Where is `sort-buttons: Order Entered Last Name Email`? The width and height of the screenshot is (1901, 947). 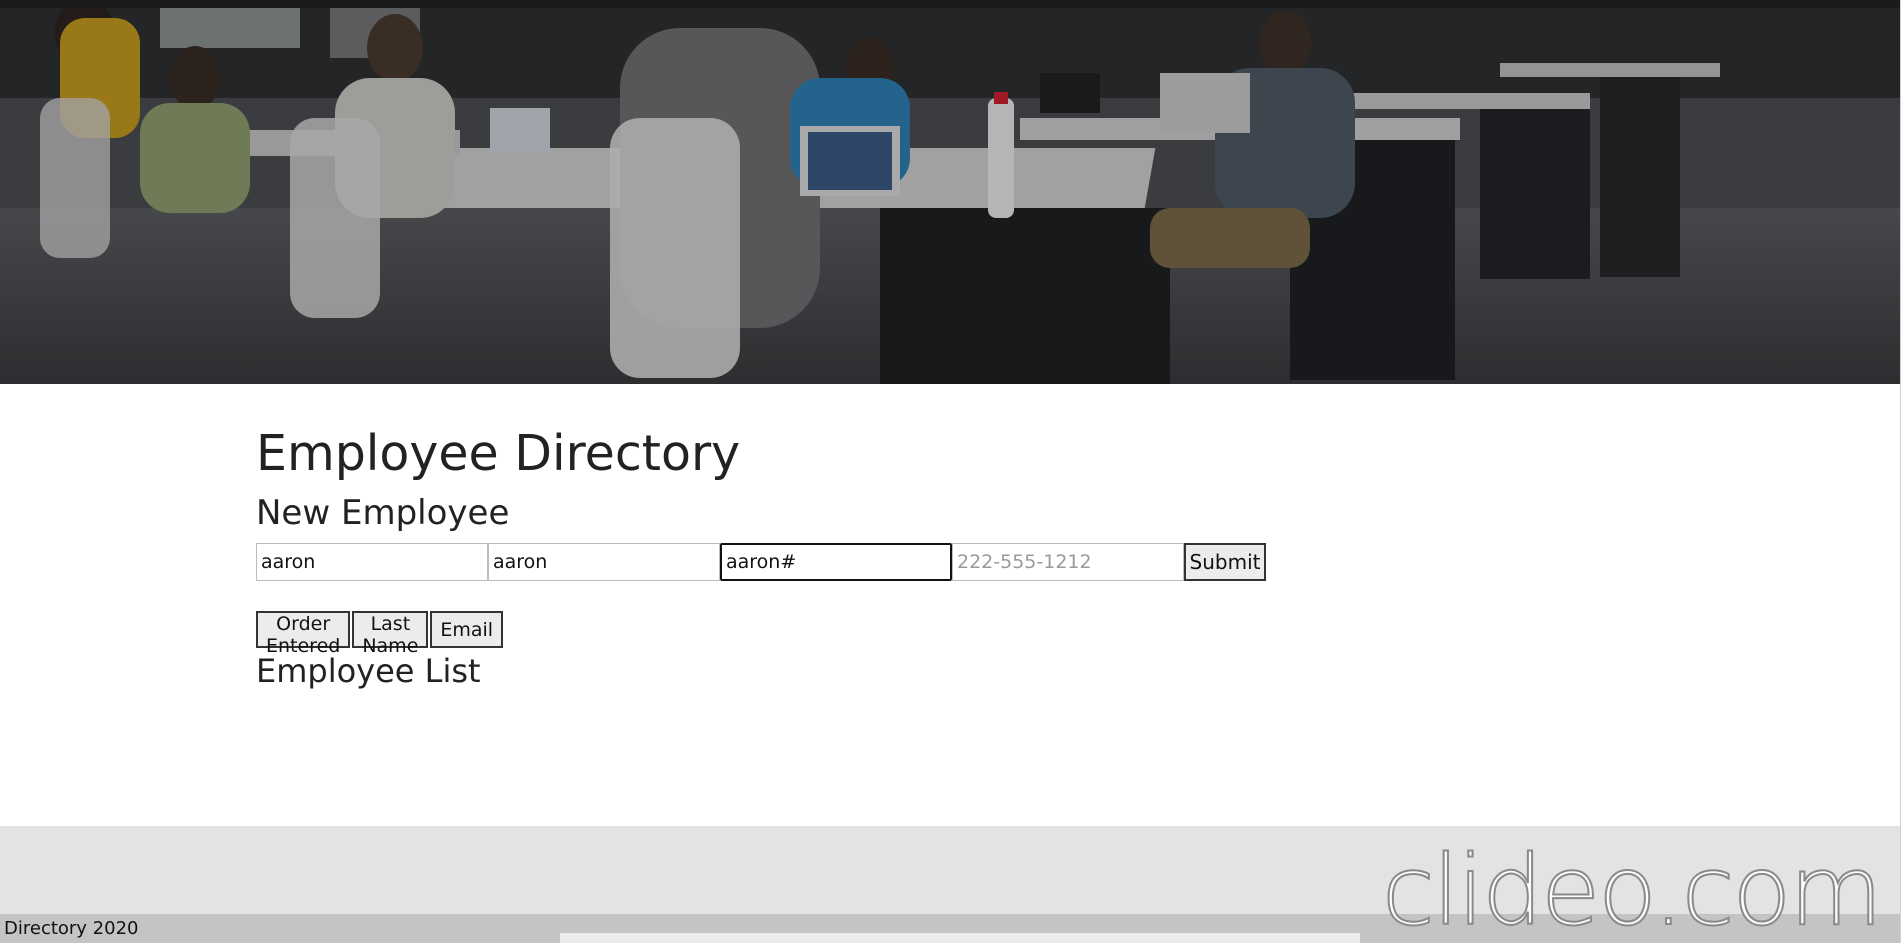
sort-buttons: Order Entered Last Name Email is located at coordinates (380, 634).